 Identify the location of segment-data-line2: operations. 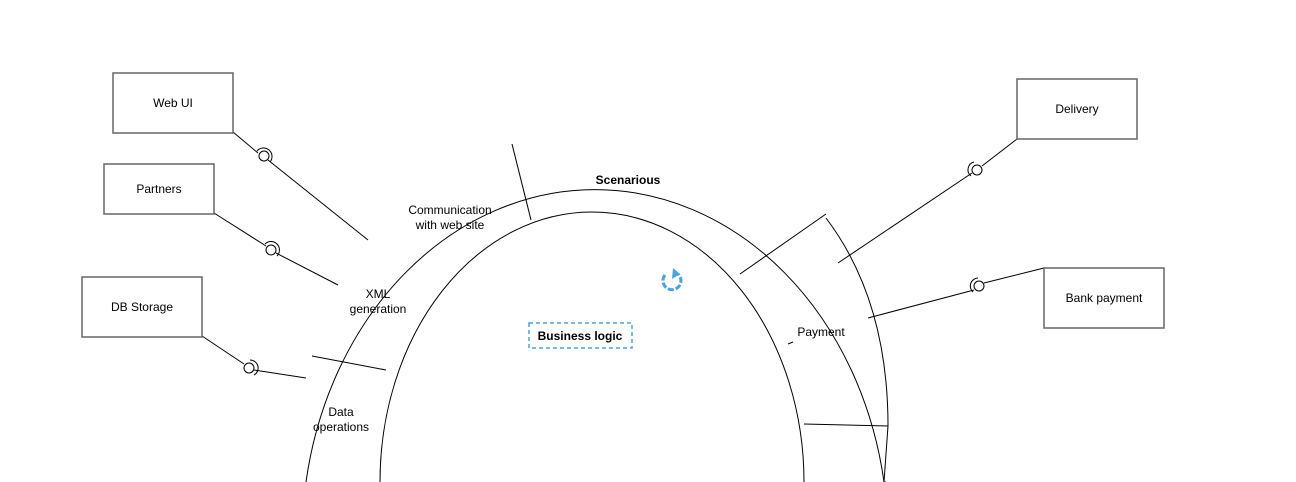
(341, 427).